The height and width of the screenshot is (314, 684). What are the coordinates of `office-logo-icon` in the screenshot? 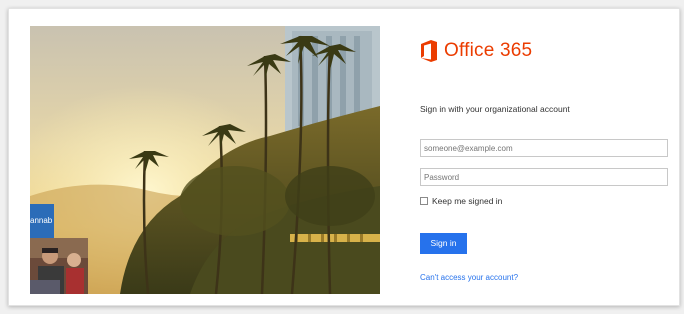 It's located at (429, 51).